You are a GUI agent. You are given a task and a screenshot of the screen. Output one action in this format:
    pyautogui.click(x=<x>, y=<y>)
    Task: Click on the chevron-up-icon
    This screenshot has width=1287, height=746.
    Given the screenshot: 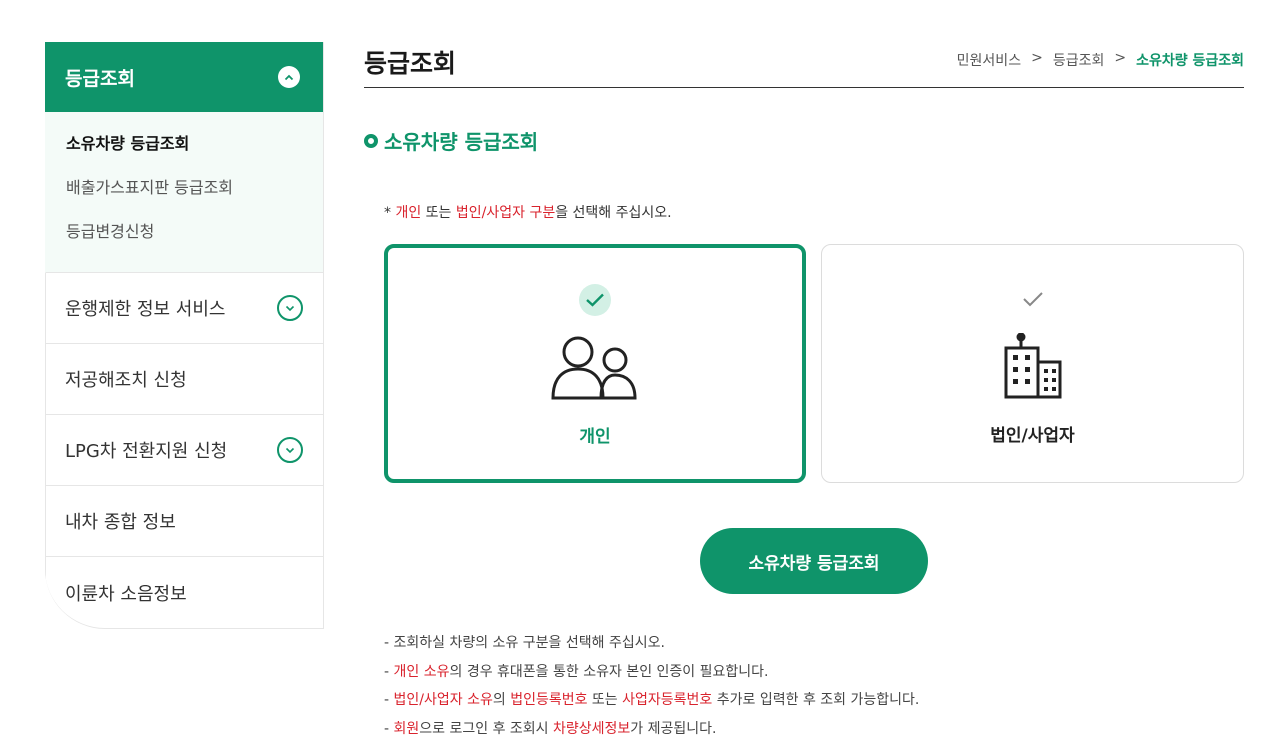 What is the action you would take?
    pyautogui.click(x=289, y=77)
    